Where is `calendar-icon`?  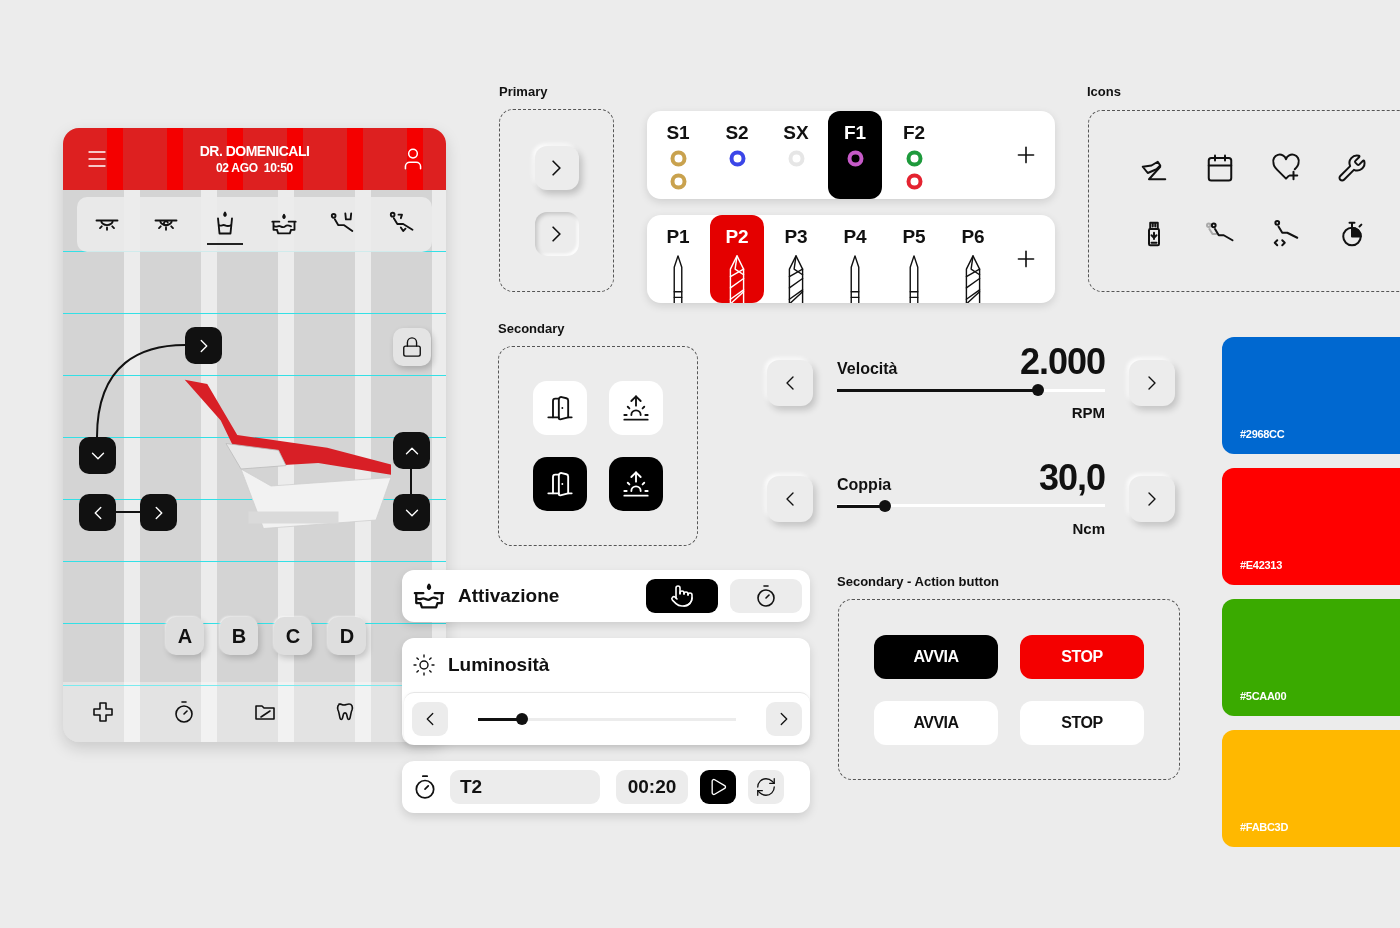 calendar-icon is located at coordinates (1220, 168).